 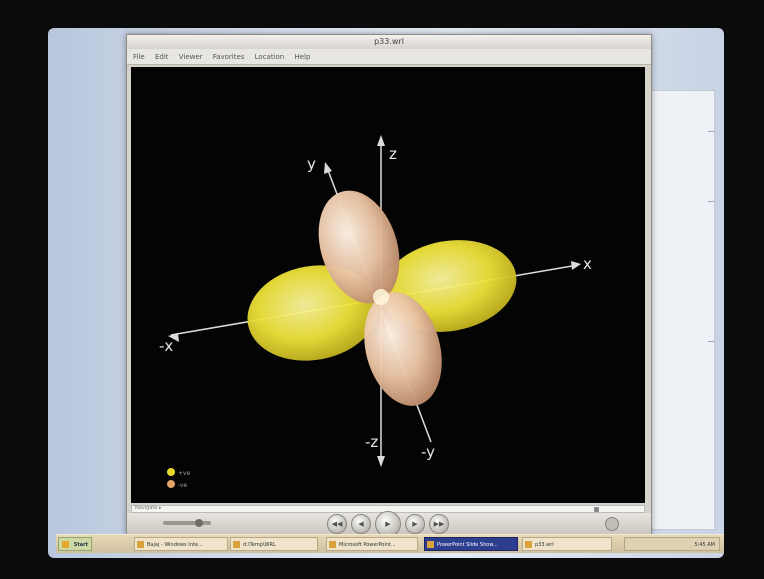 What do you see at coordinates (148, 508) in the screenshot?
I see `navigation-label: Navigate ▸` at bounding box center [148, 508].